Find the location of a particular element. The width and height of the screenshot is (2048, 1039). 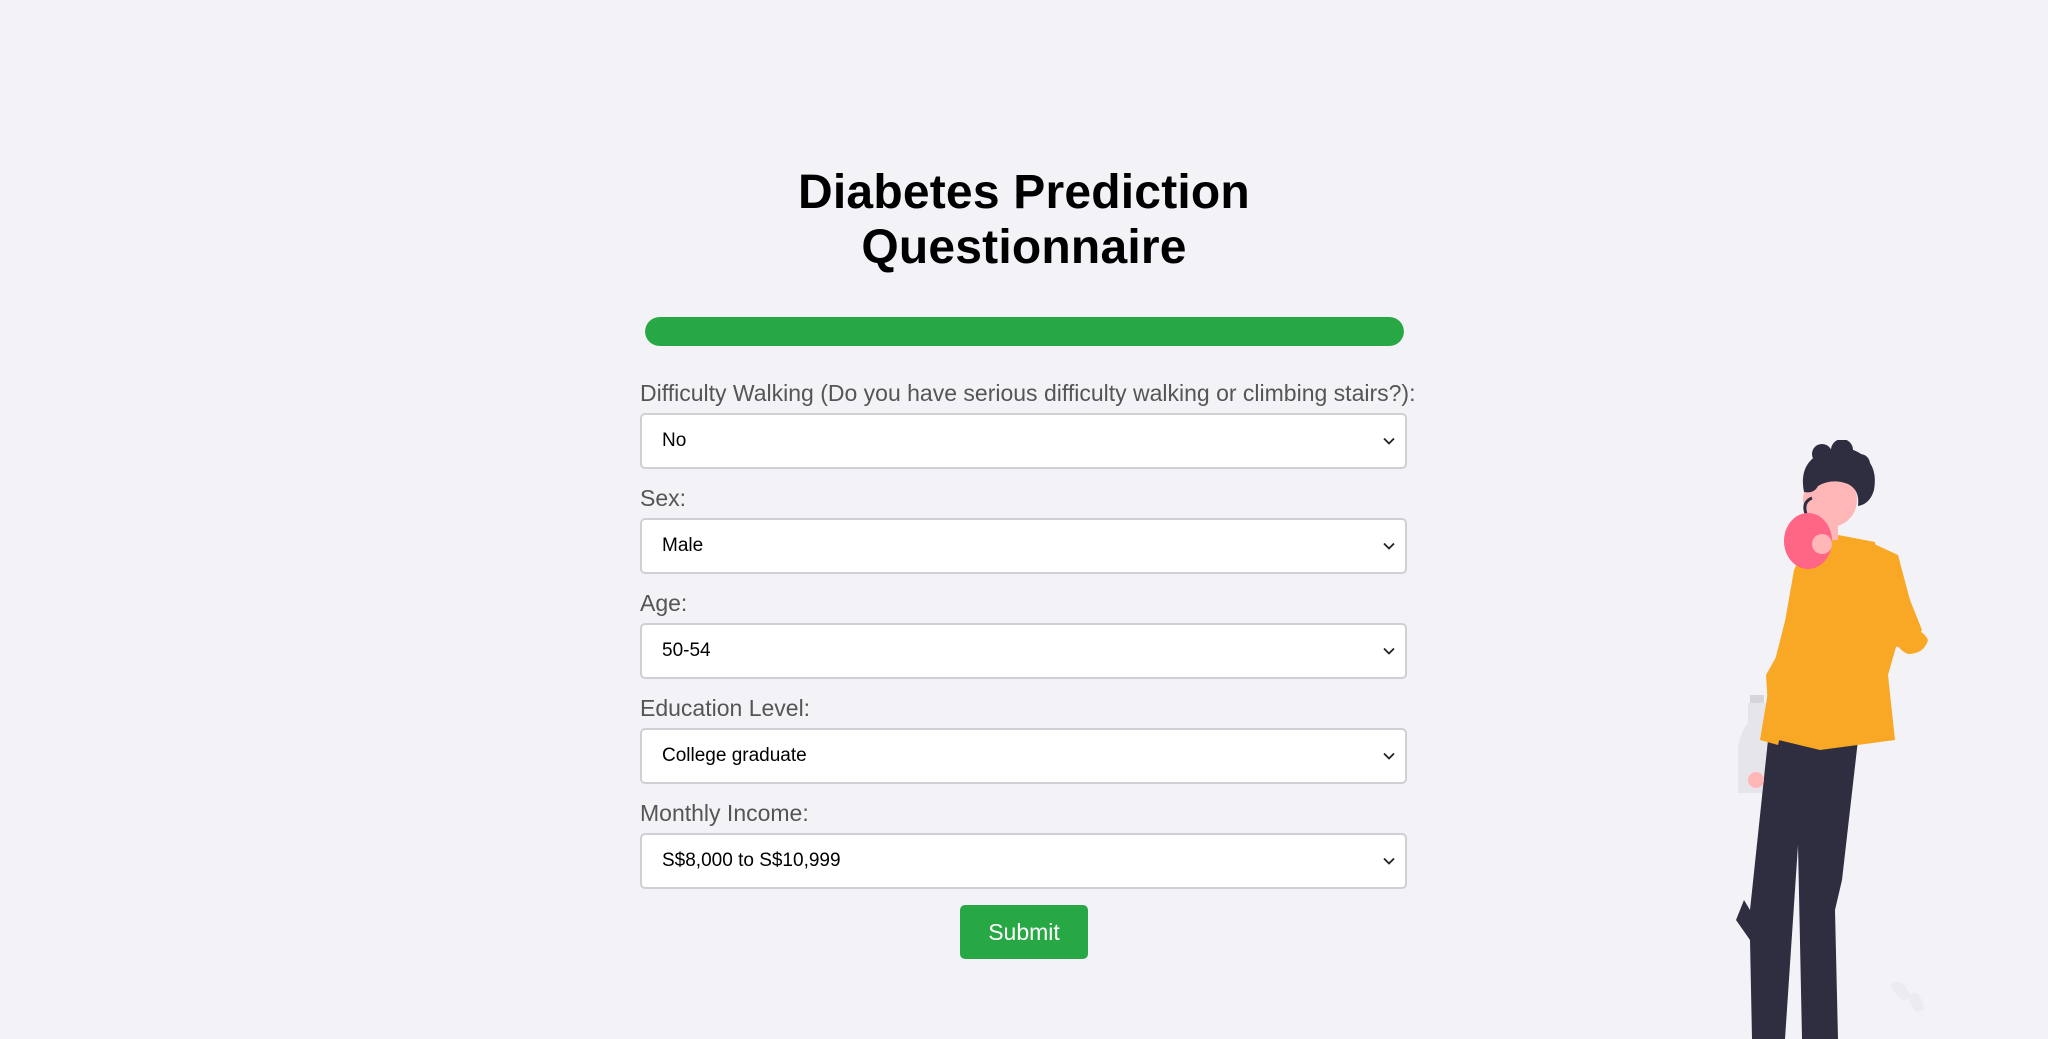

sex-label: Sex: is located at coordinates (663, 498).